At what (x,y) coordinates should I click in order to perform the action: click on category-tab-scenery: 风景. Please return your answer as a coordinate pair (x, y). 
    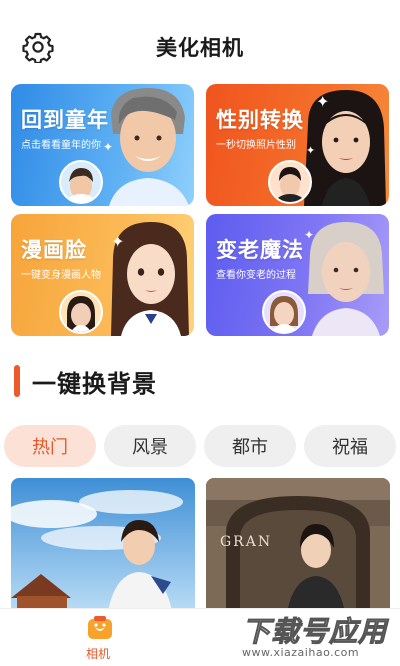
    Looking at the image, I should click on (150, 446).